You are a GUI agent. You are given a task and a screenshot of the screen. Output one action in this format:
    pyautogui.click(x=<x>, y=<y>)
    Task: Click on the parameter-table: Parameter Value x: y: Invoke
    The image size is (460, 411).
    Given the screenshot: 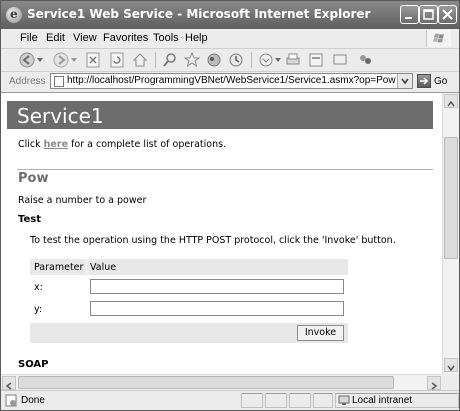 What is the action you would take?
    pyautogui.click(x=189, y=301)
    